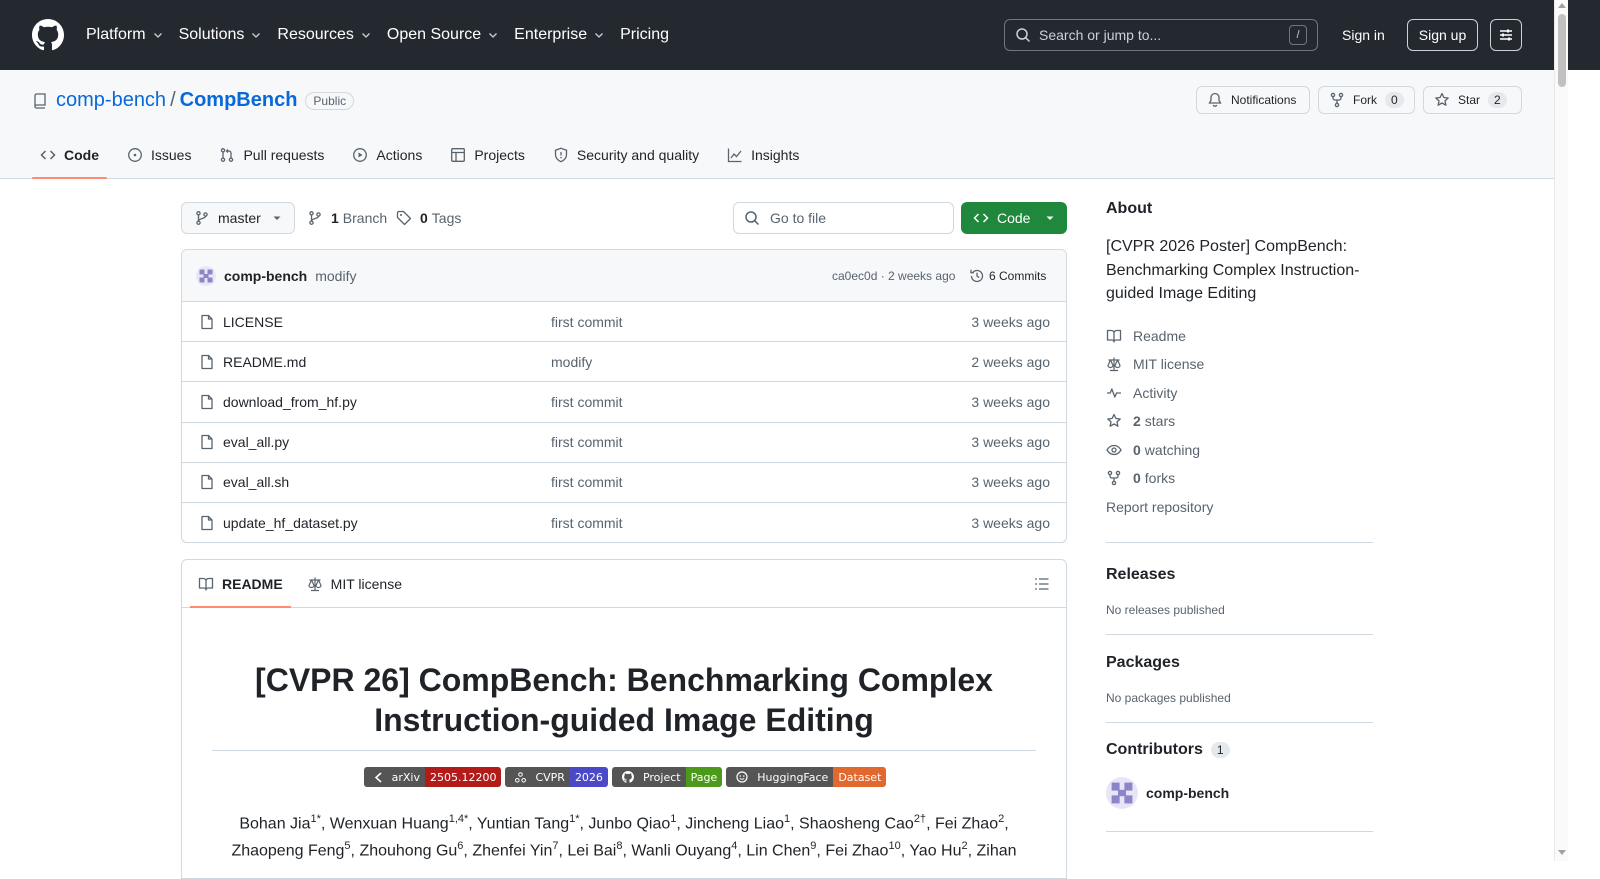 The width and height of the screenshot is (1600, 879). What do you see at coordinates (125, 35) in the screenshot?
I see `nav-platform: Platform` at bounding box center [125, 35].